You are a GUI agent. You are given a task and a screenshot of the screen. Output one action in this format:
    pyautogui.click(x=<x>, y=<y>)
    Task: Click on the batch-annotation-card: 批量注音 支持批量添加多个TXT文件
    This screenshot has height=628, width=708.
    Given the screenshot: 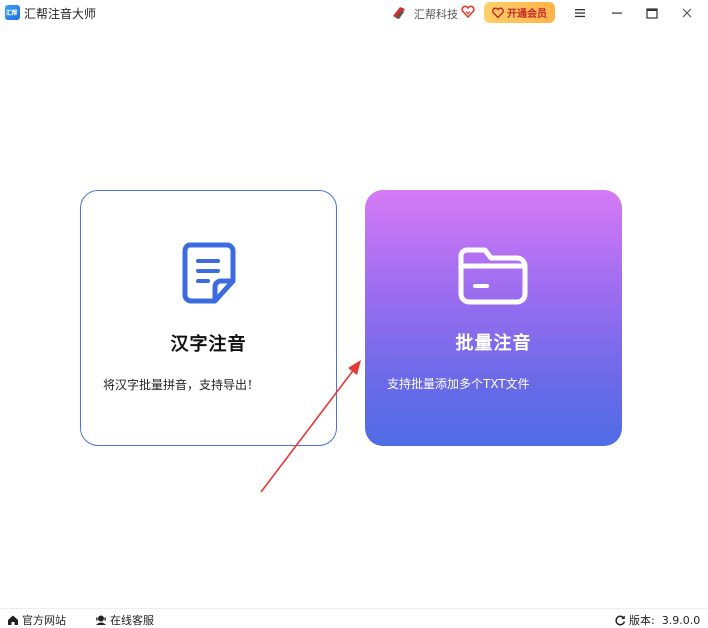 What is the action you would take?
    pyautogui.click(x=493, y=318)
    